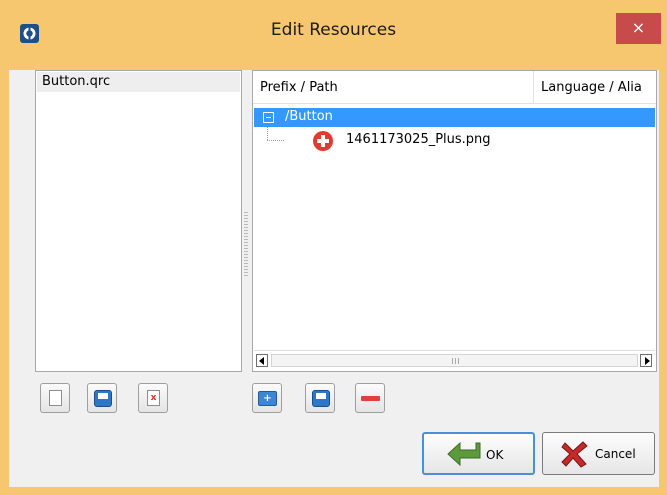 The image size is (667, 495). I want to click on new-file-icon, so click(55, 398).